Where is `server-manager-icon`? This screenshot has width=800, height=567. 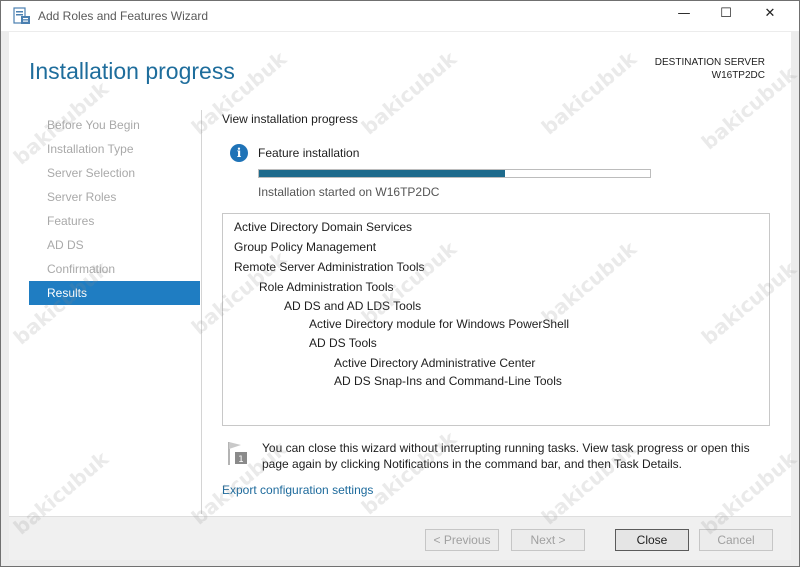 server-manager-icon is located at coordinates (21, 15).